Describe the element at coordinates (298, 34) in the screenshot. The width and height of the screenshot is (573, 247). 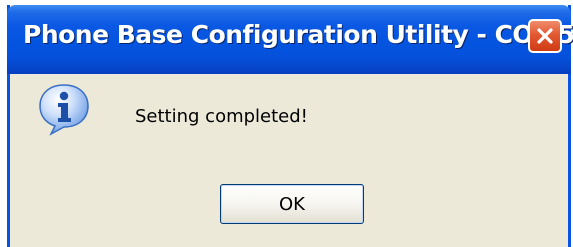
I see `window-title: Phone Base Configuration Utility - COM5` at that location.